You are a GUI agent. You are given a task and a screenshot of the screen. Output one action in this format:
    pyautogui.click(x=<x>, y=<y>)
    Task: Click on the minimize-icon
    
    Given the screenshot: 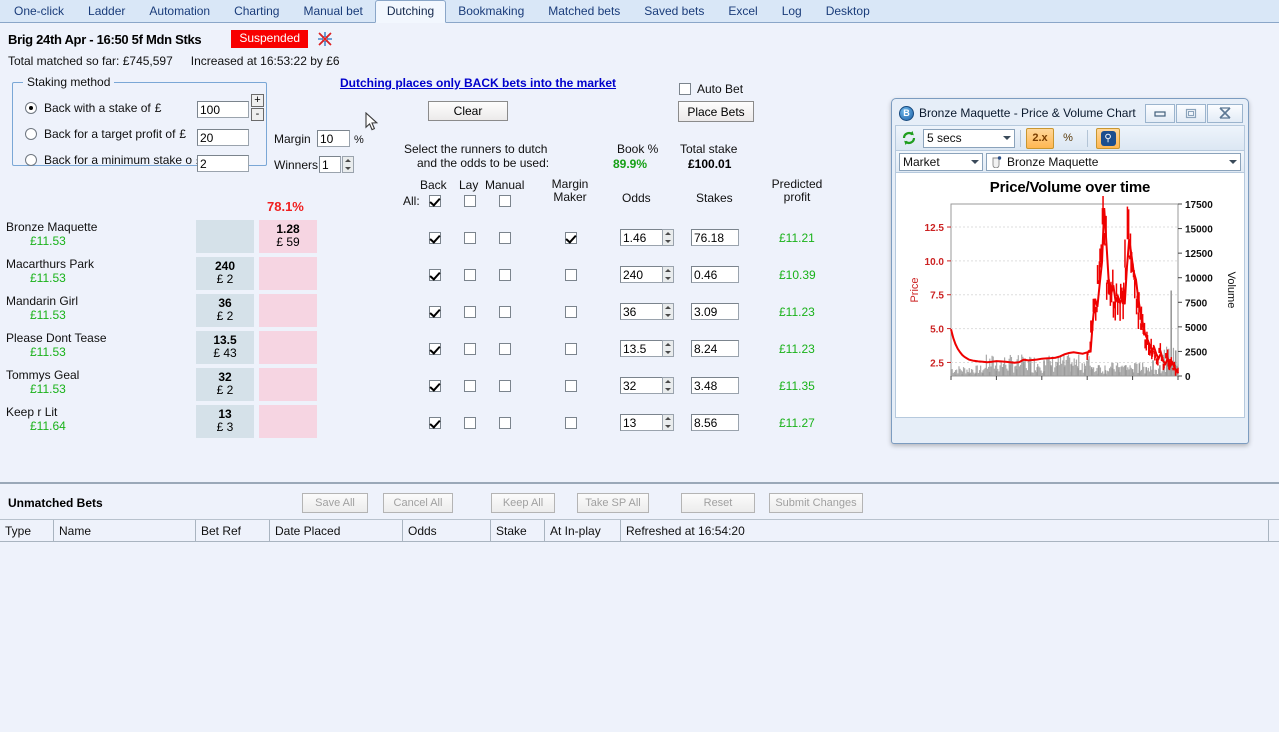 What is the action you would take?
    pyautogui.click(x=1160, y=113)
    